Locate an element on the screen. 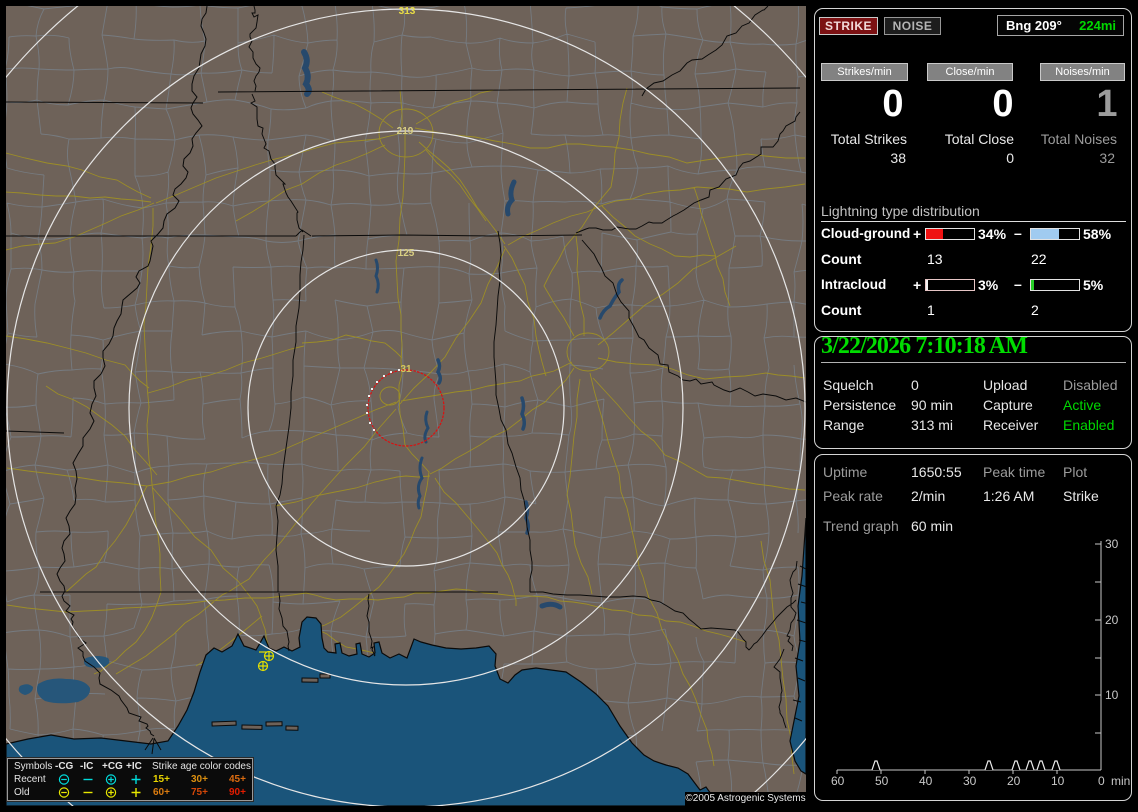 This screenshot has height=812, width=1138. svg-text: 219 is located at coordinates (405, 131).